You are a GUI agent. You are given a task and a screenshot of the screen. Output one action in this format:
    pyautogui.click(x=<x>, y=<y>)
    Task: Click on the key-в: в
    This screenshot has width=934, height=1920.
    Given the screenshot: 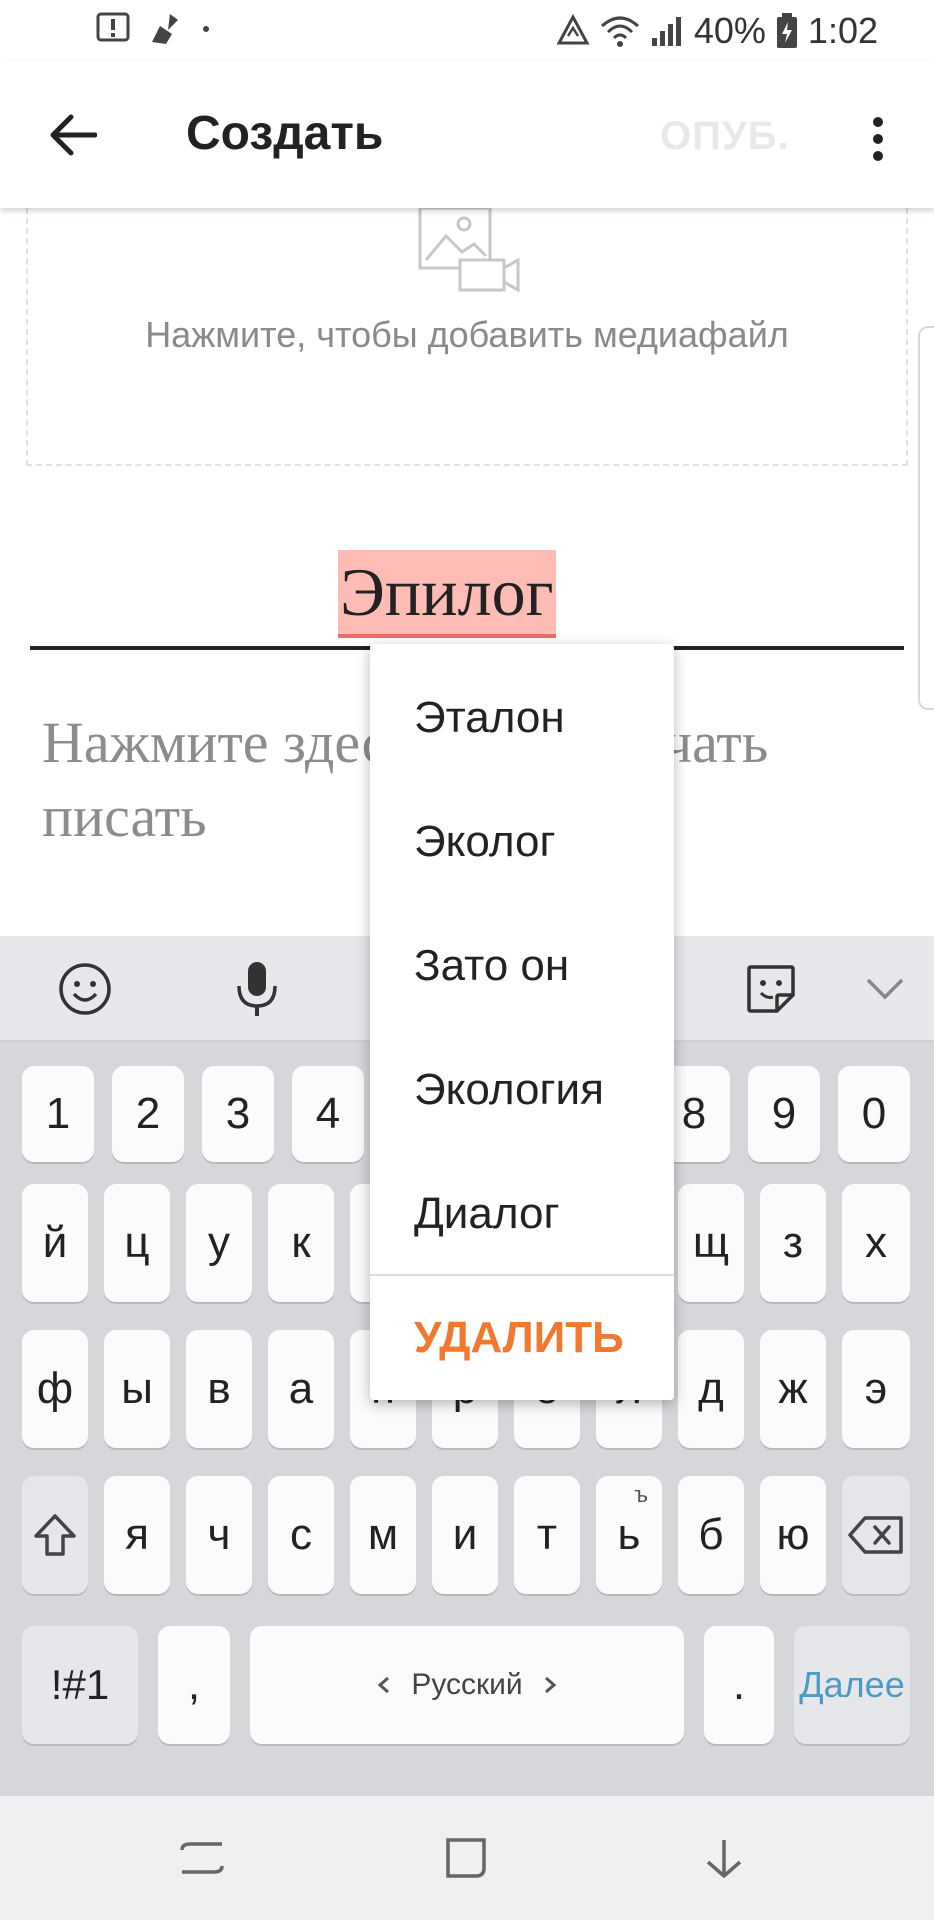 What is the action you would take?
    pyautogui.click(x=219, y=1389)
    